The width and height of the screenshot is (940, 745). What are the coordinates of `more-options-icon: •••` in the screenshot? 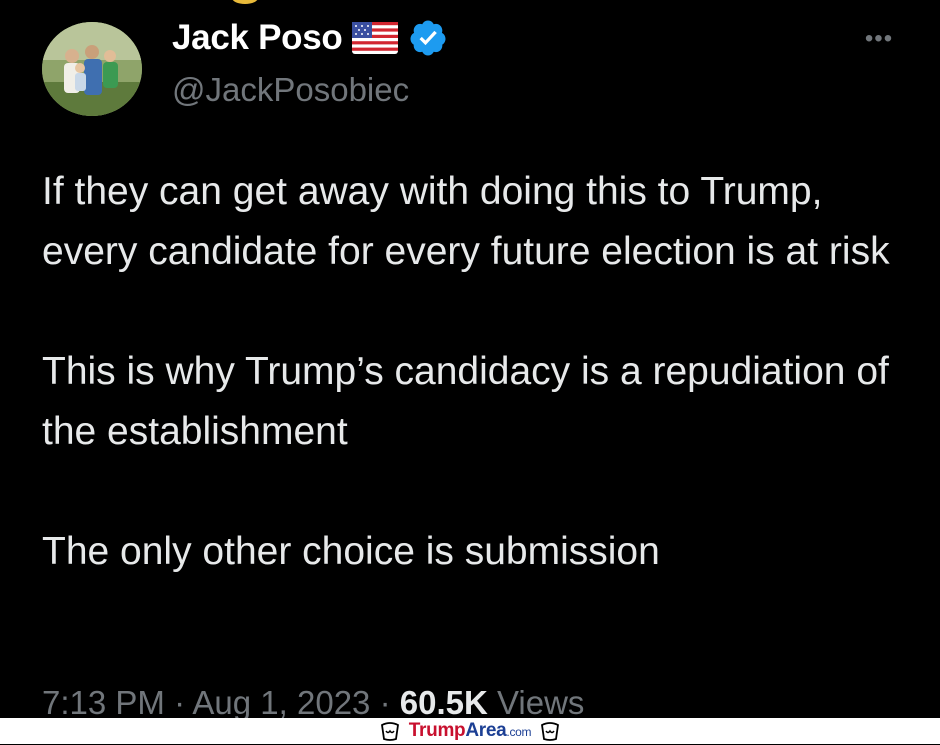 It's located at (879, 39).